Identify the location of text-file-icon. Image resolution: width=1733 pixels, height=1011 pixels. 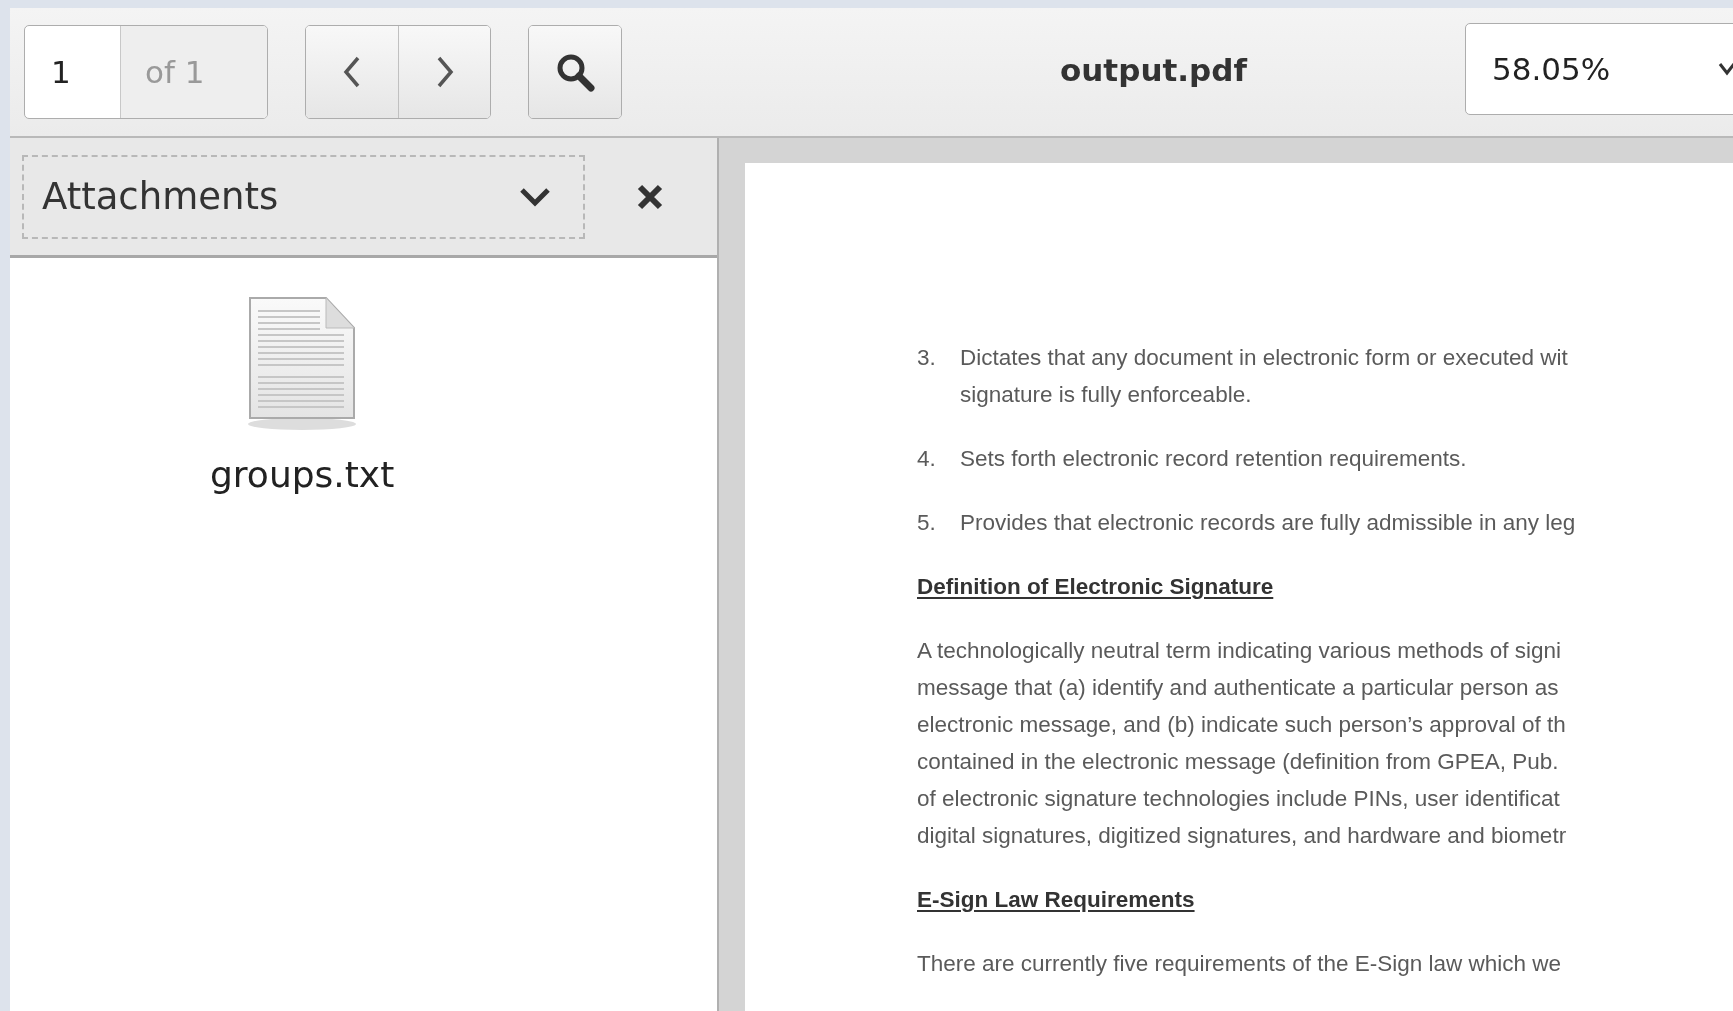
(302, 364).